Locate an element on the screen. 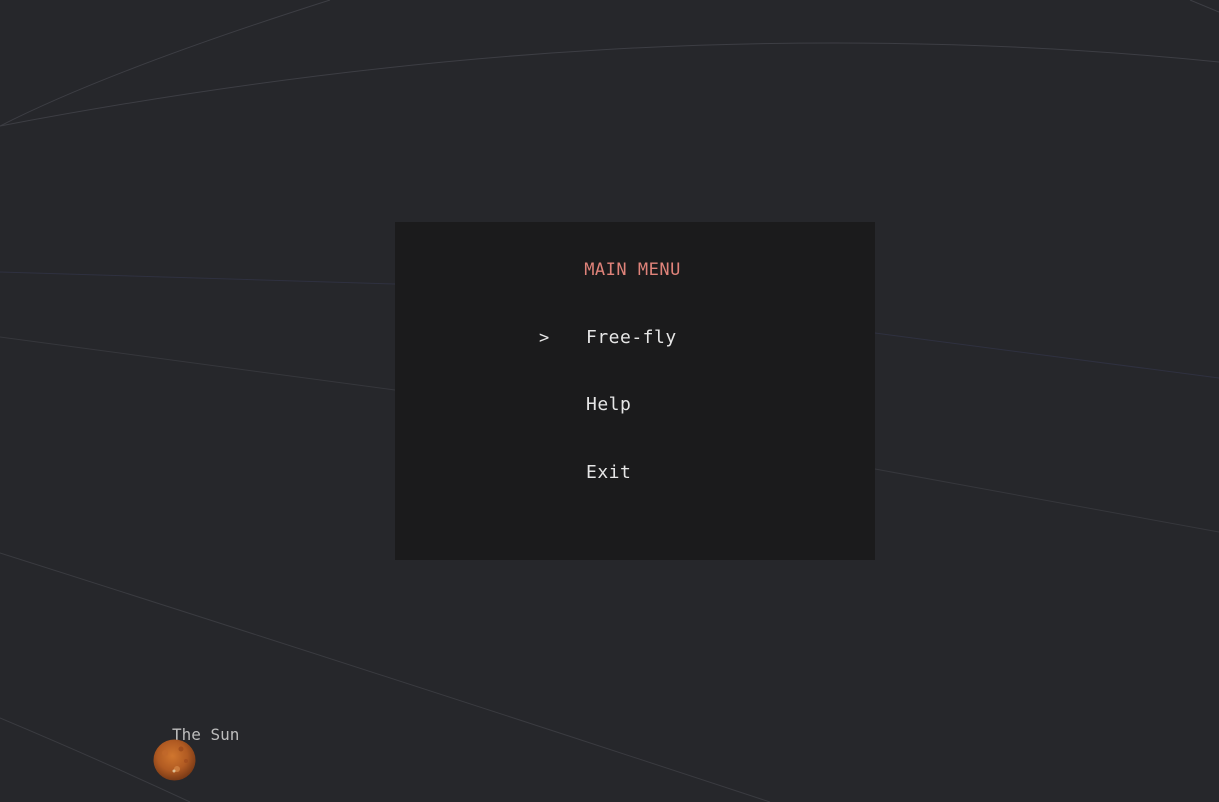 The image size is (1219, 802). sun-icon is located at coordinates (174, 760).